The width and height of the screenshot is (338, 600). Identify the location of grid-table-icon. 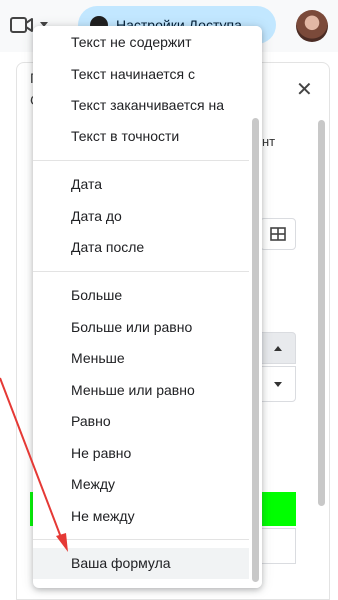
(278, 234).